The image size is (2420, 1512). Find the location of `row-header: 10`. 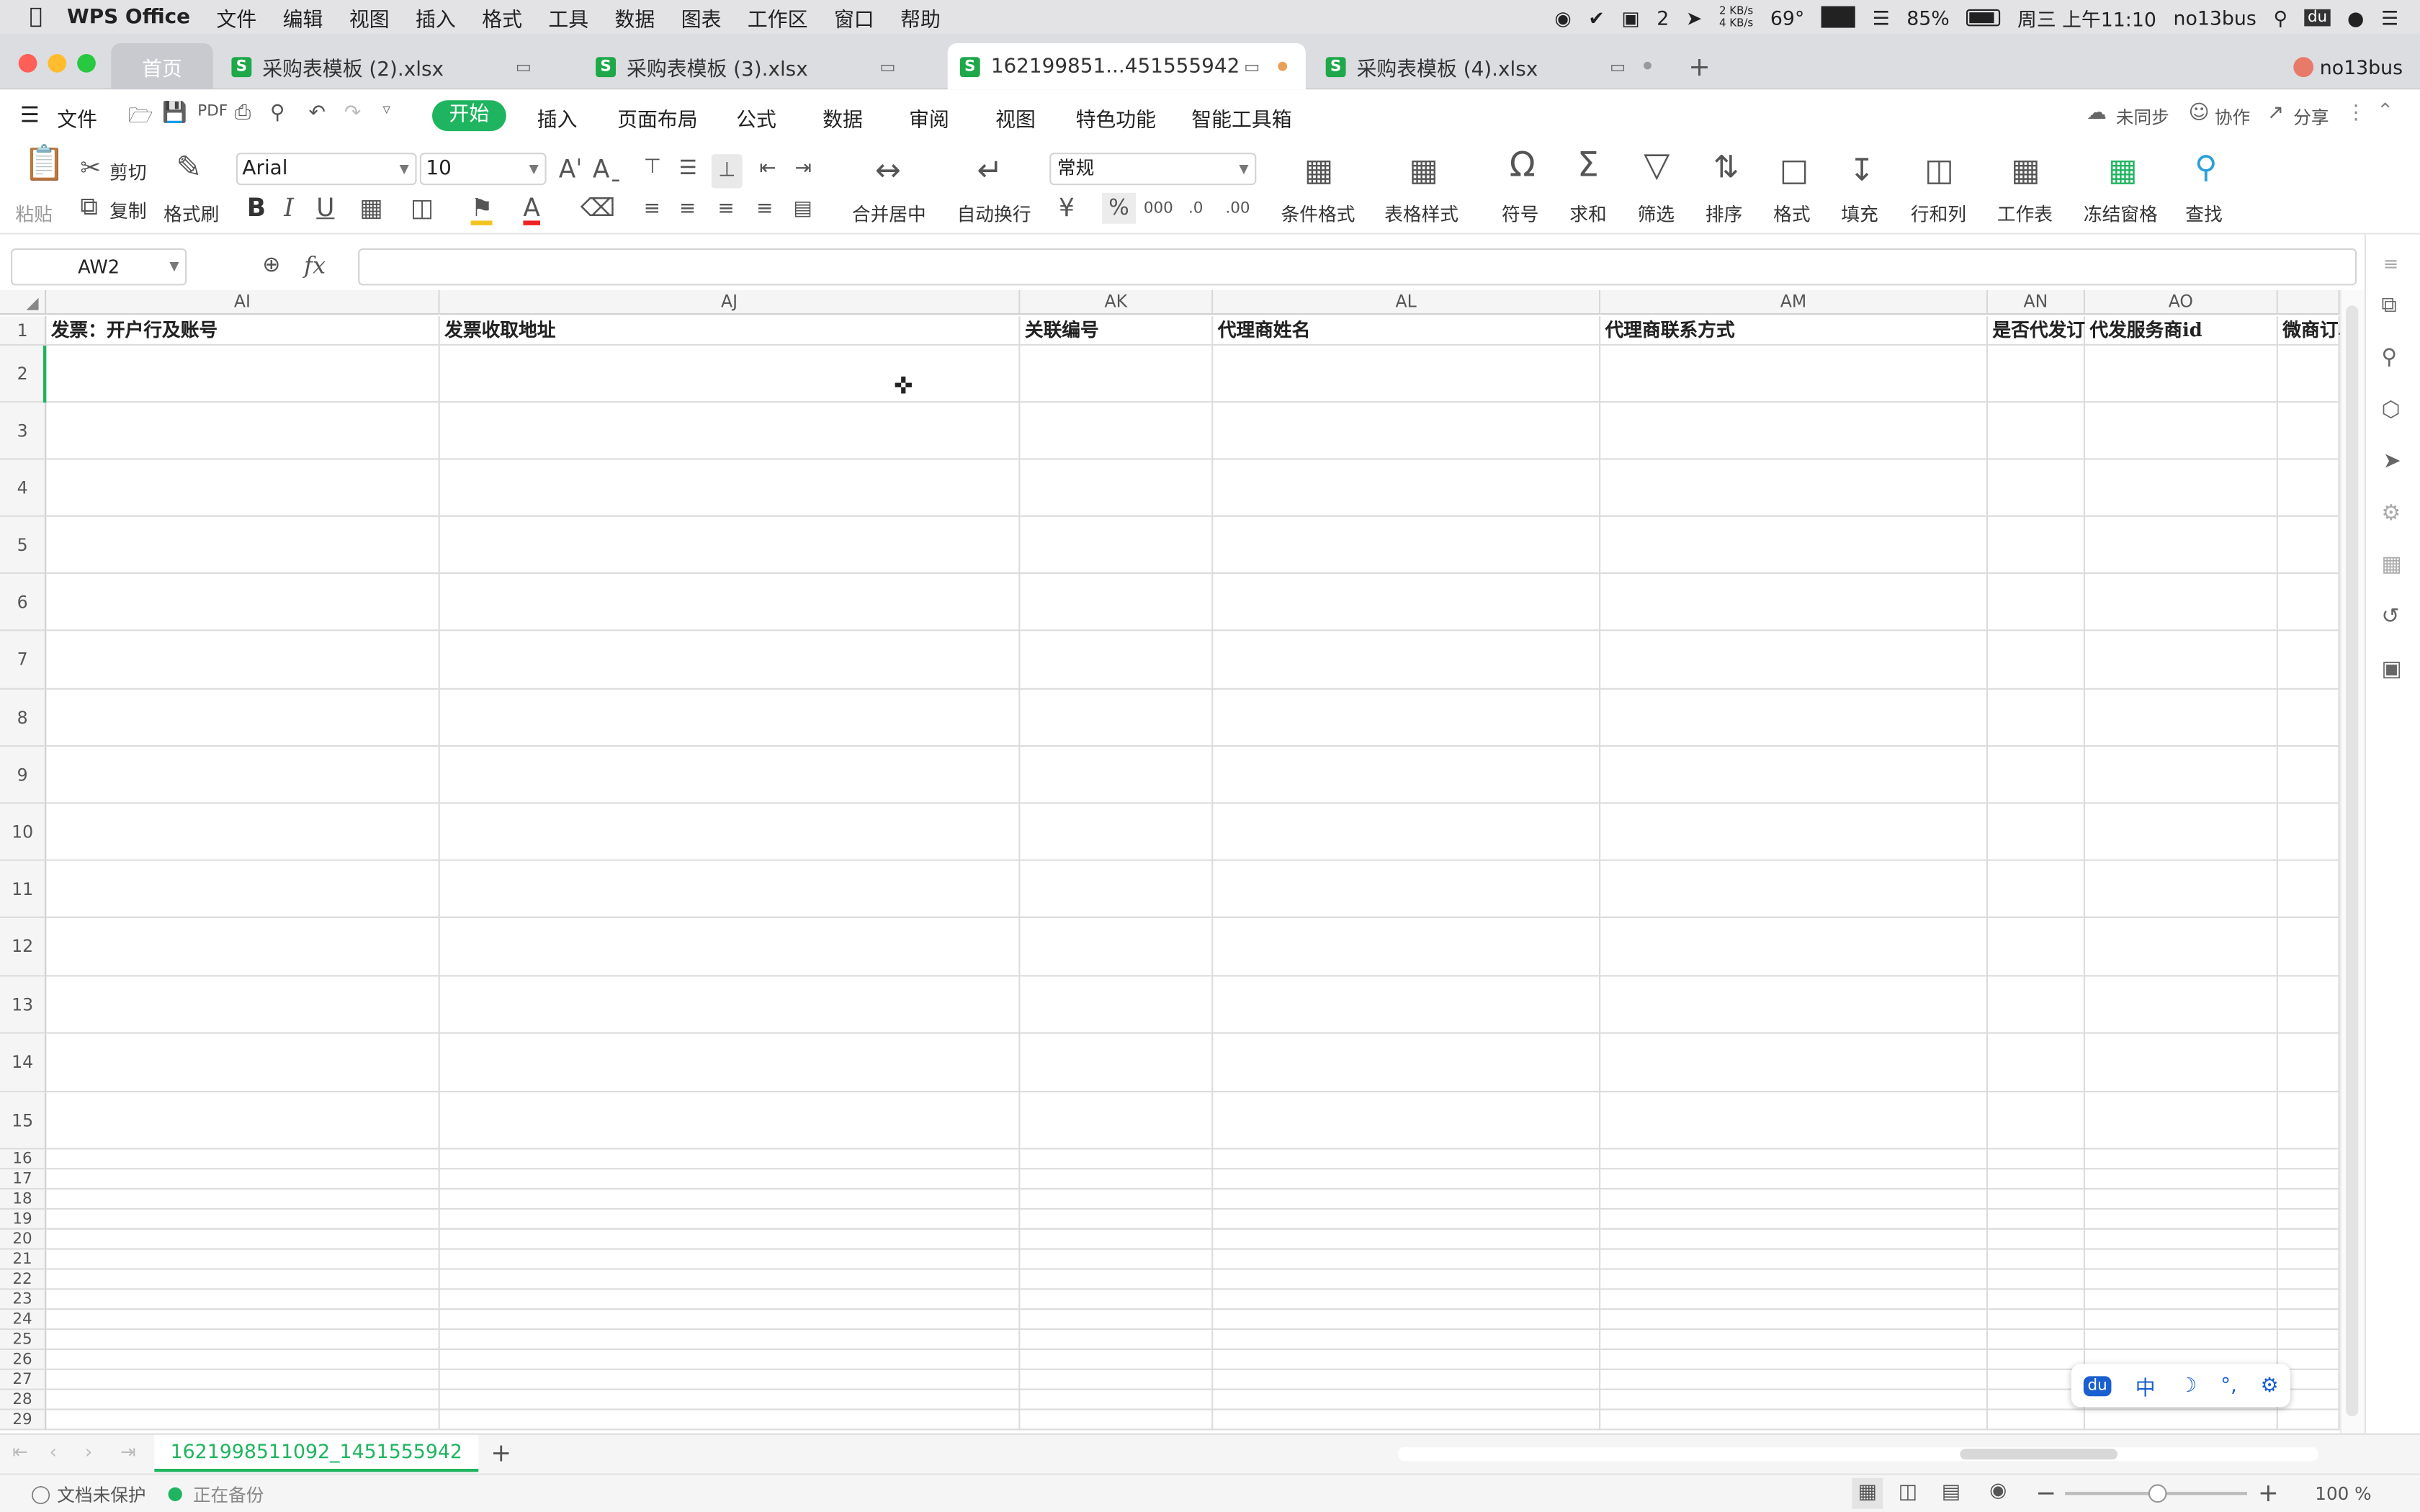

row-header: 10 is located at coordinates (23, 832).